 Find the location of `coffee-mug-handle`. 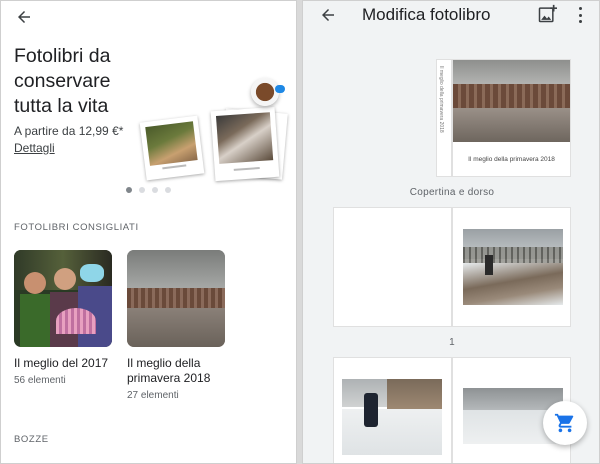

coffee-mug-handle is located at coordinates (280, 89).